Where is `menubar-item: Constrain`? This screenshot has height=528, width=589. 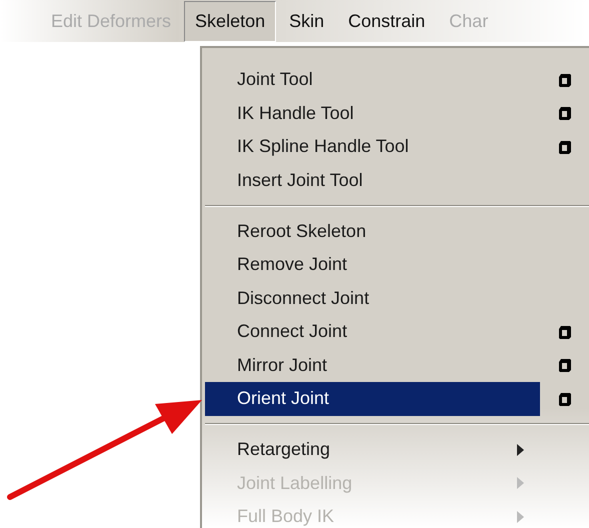 menubar-item: Constrain is located at coordinates (386, 21).